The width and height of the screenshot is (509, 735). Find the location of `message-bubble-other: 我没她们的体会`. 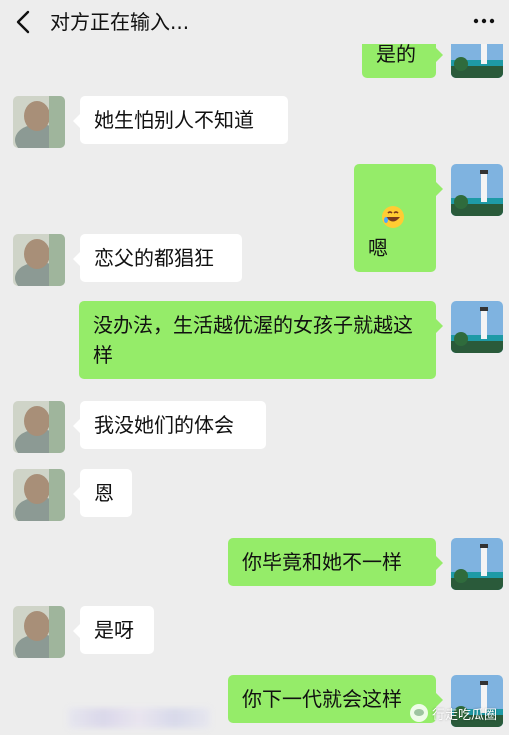

message-bubble-other: 我没她们的体会 is located at coordinates (169, 425).